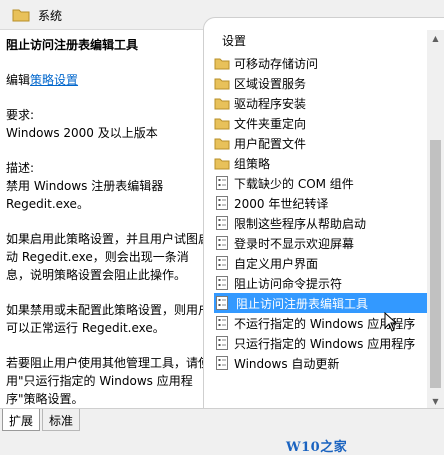 The height and width of the screenshot is (455, 444). I want to click on list-item-label: Windows 自动更新, so click(287, 363).